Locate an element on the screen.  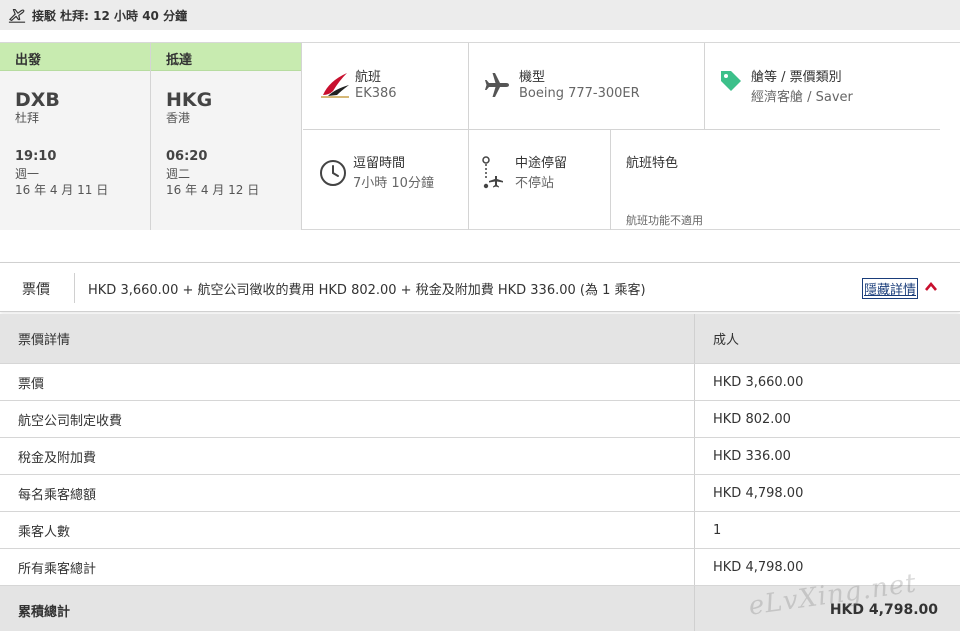
departure-panel: 出發 DXB 杜拜 19:10 週一 16 年 4 月 11 日 is located at coordinates (75, 136).